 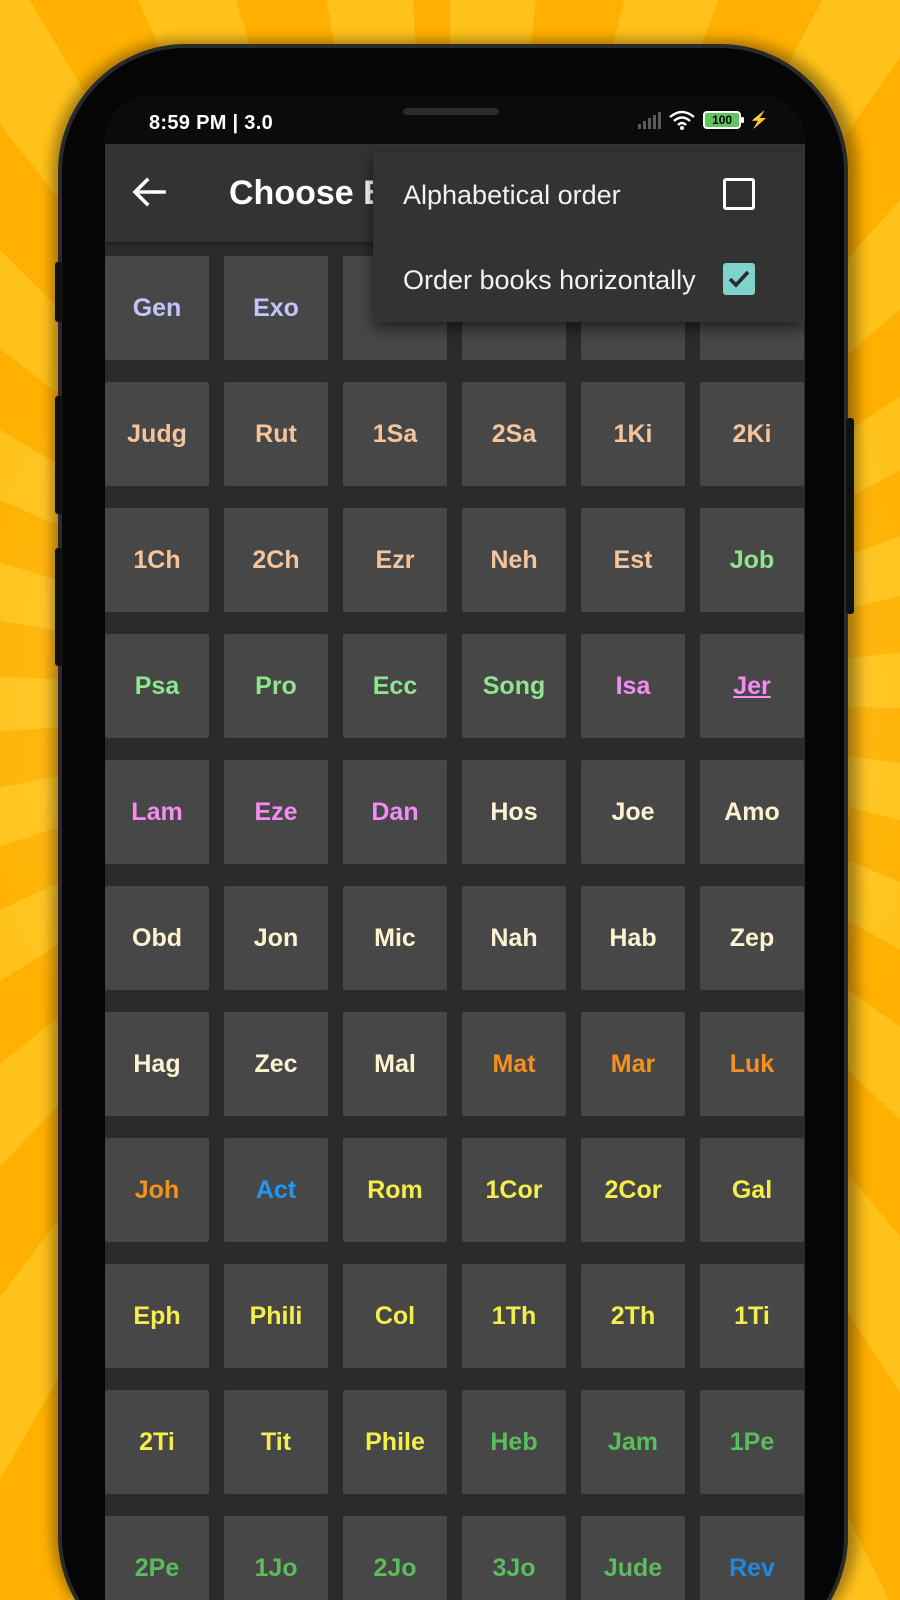 I want to click on book-tile: 1Ki, so click(x=633, y=434).